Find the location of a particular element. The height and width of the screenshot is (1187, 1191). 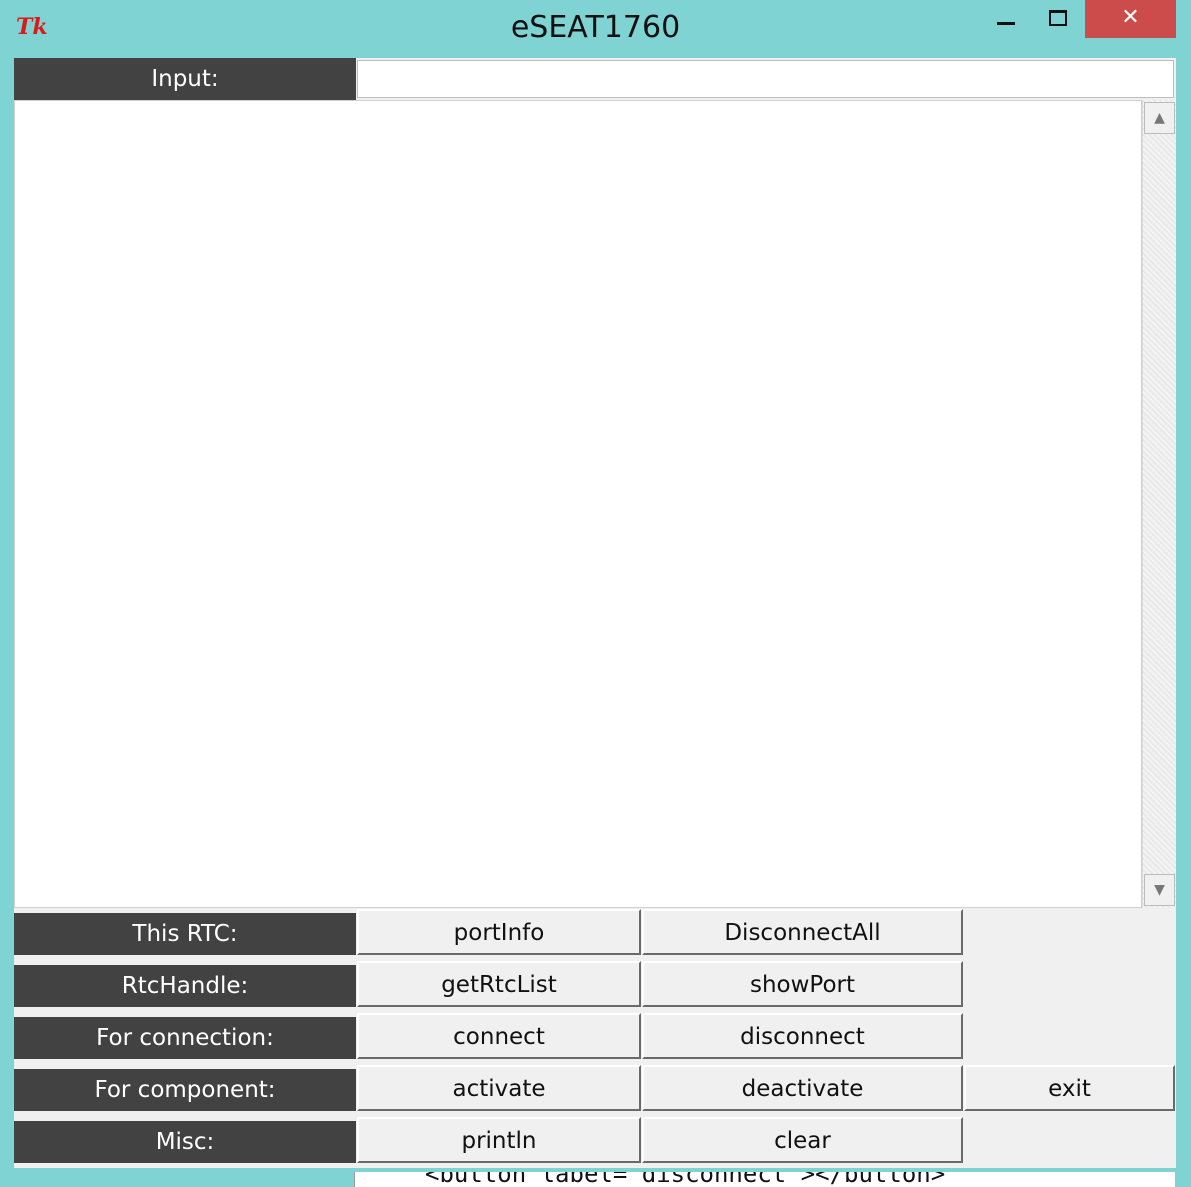

println-button: println is located at coordinates (499, 1140).